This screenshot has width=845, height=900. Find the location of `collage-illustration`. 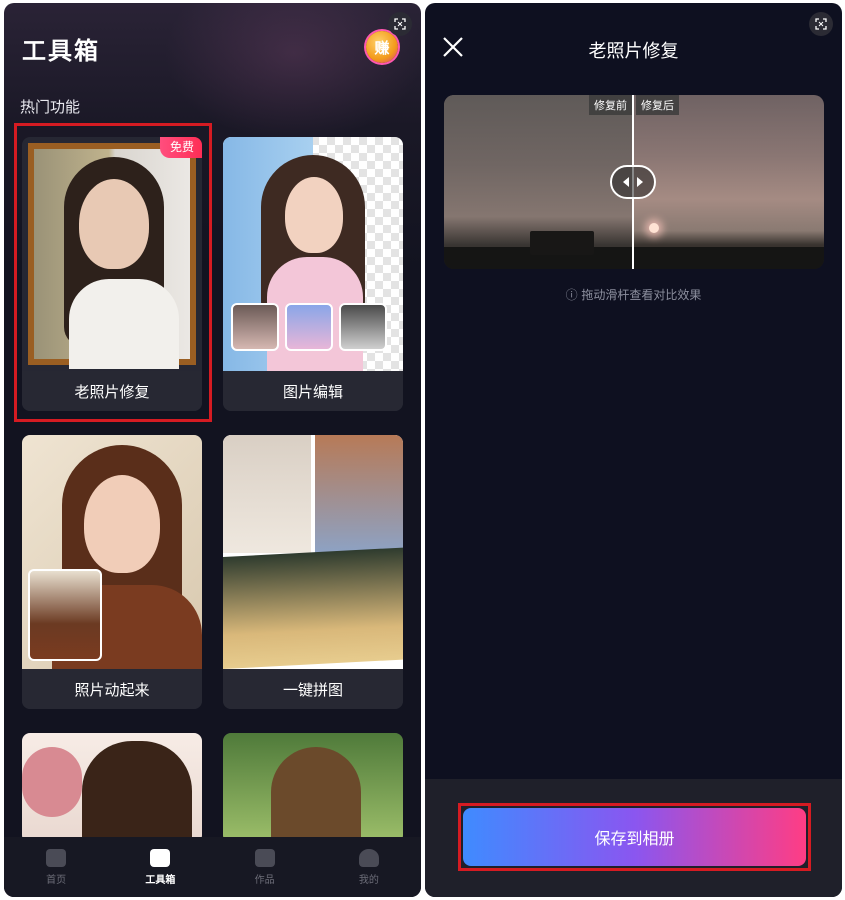

collage-illustration is located at coordinates (313, 552).